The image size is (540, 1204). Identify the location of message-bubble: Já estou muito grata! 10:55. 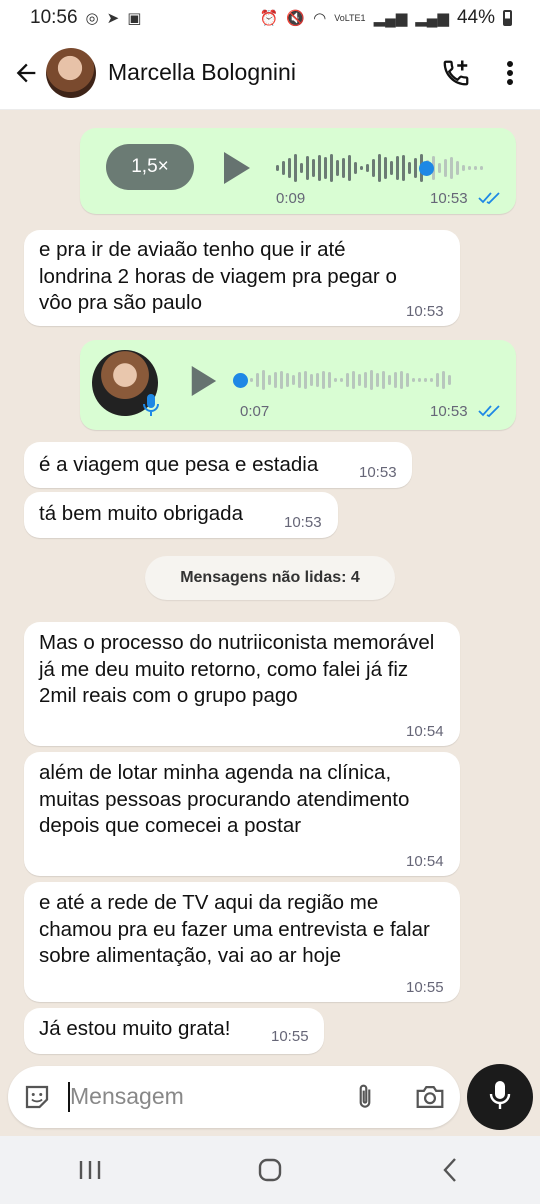
(174, 1031).